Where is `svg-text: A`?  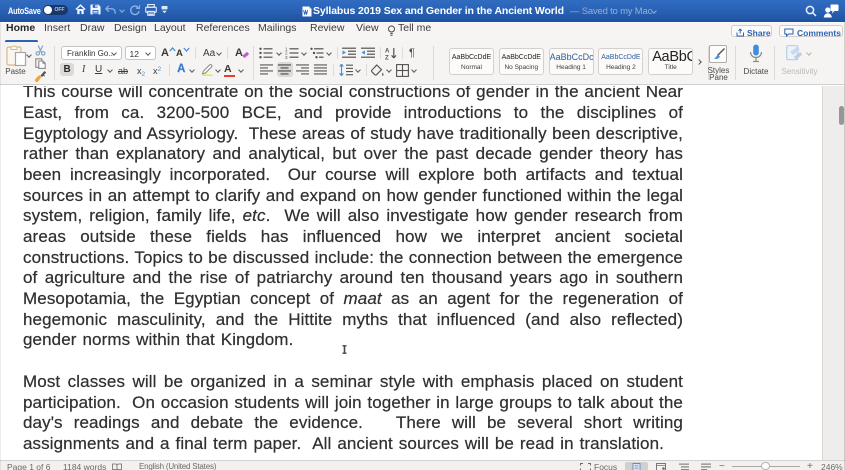 svg-text: A is located at coordinates (387, 51).